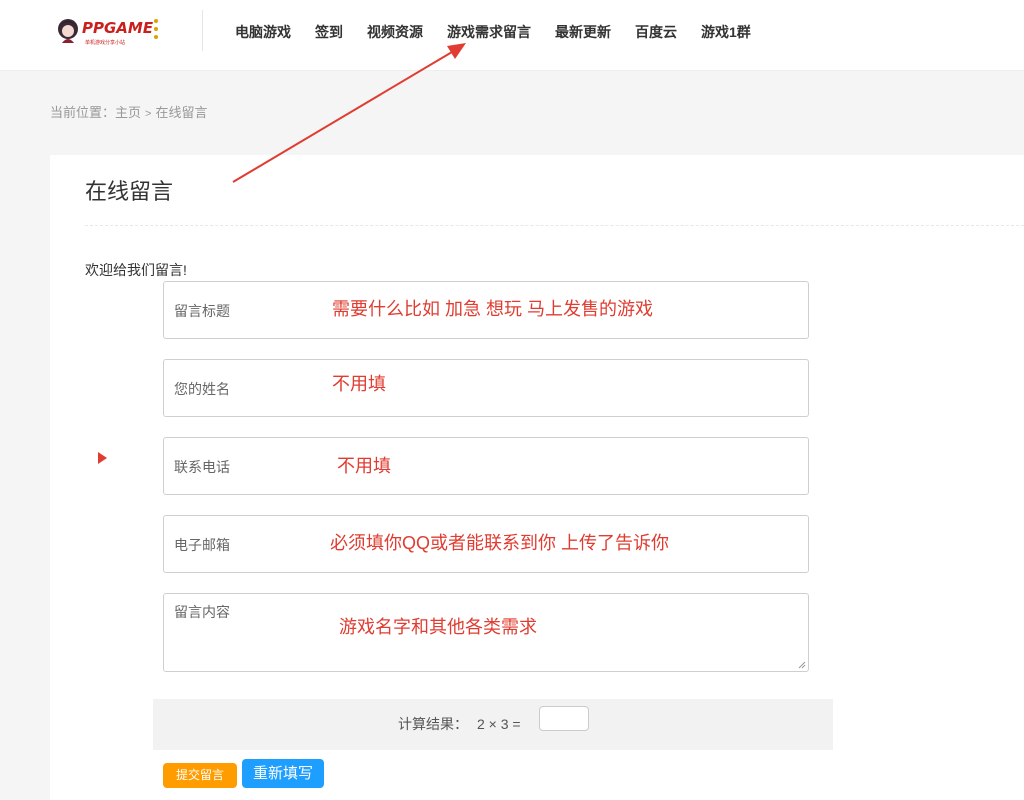 This screenshot has width=1024, height=800. I want to click on title-field: 留言标题 需要什么比如 加急 想玩 马上发售的游戏, so click(486, 310).